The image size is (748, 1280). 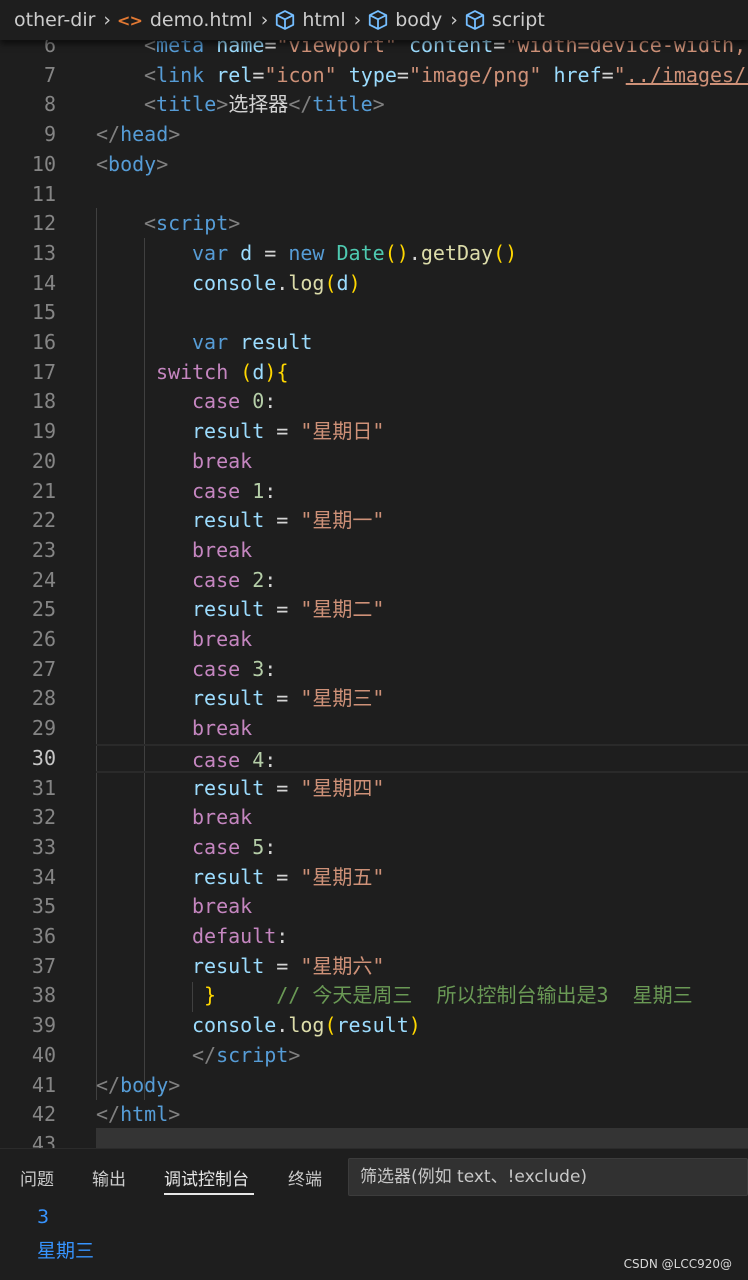 I want to click on code-line: 8 <title>选择器</title>, so click(x=374, y=105).